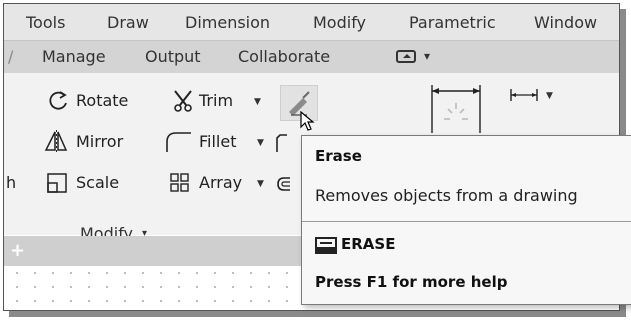 The width and height of the screenshot is (631, 324). I want to click on dimension-icon, so click(456, 108).